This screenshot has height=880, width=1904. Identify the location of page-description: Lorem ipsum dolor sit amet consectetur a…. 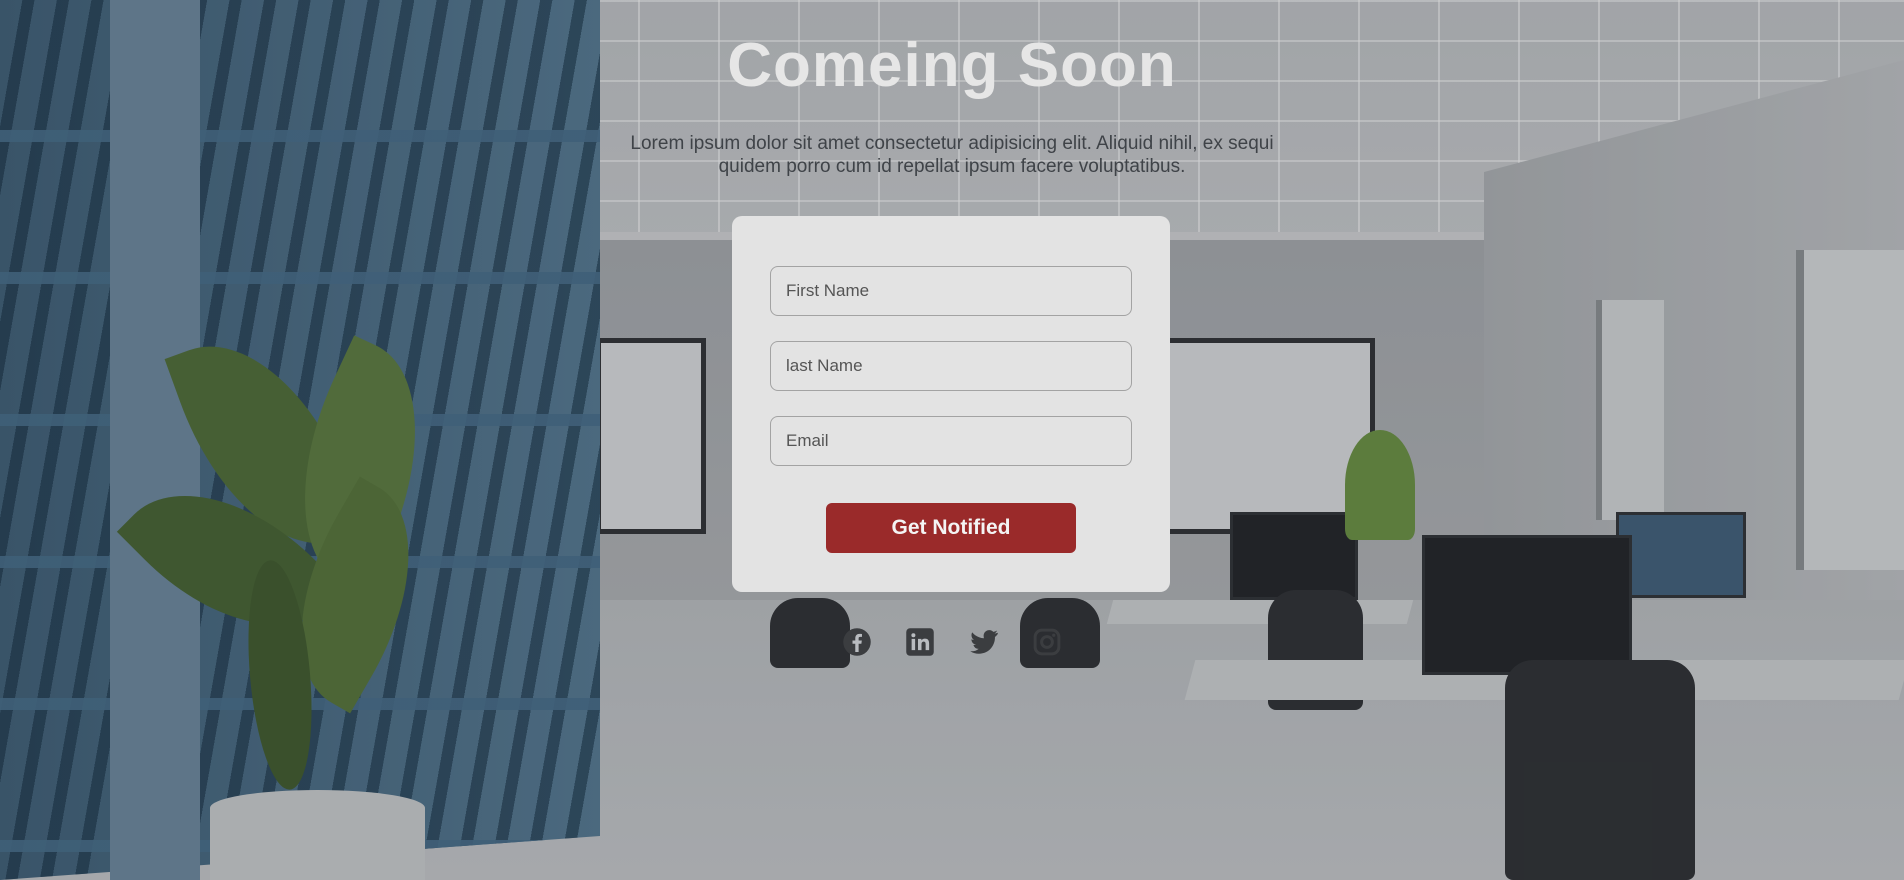
(952, 155).